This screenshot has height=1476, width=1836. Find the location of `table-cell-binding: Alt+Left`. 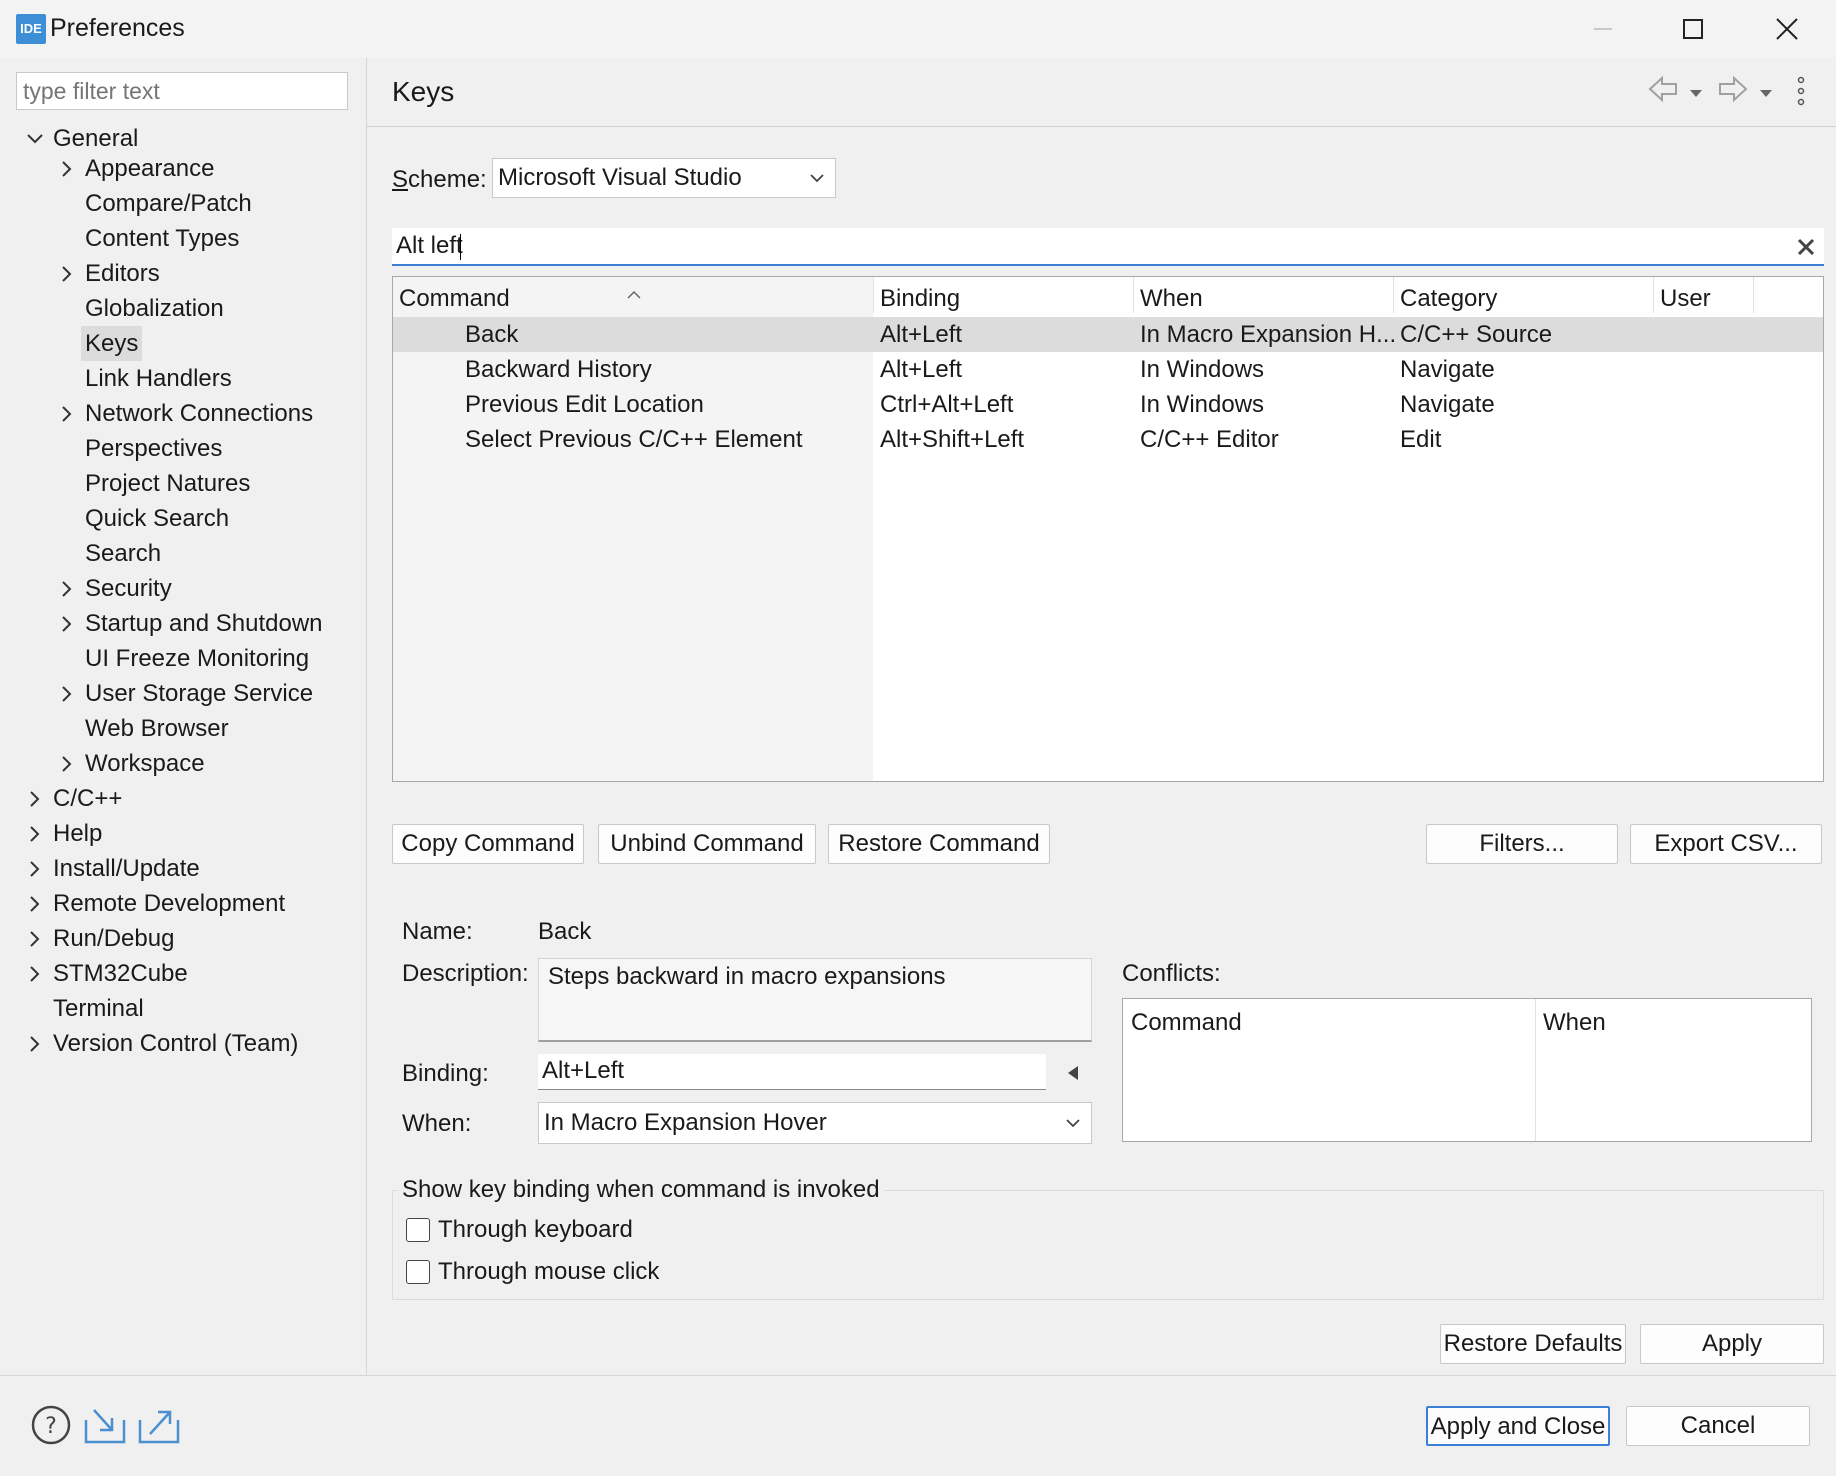

table-cell-binding: Alt+Left is located at coordinates (921, 334).